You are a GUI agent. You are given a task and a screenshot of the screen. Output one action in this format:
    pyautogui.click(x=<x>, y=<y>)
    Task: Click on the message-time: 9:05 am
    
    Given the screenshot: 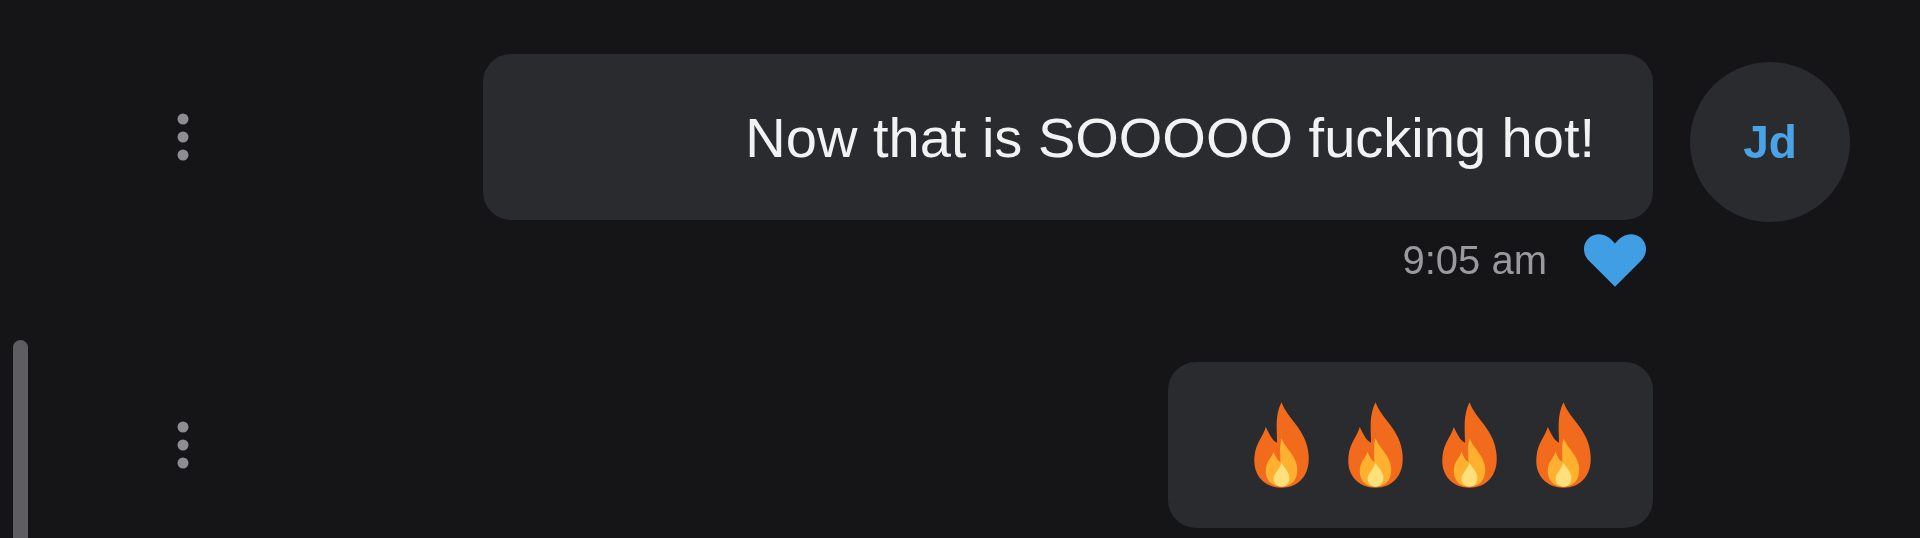 What is the action you would take?
    pyautogui.click(x=1474, y=260)
    